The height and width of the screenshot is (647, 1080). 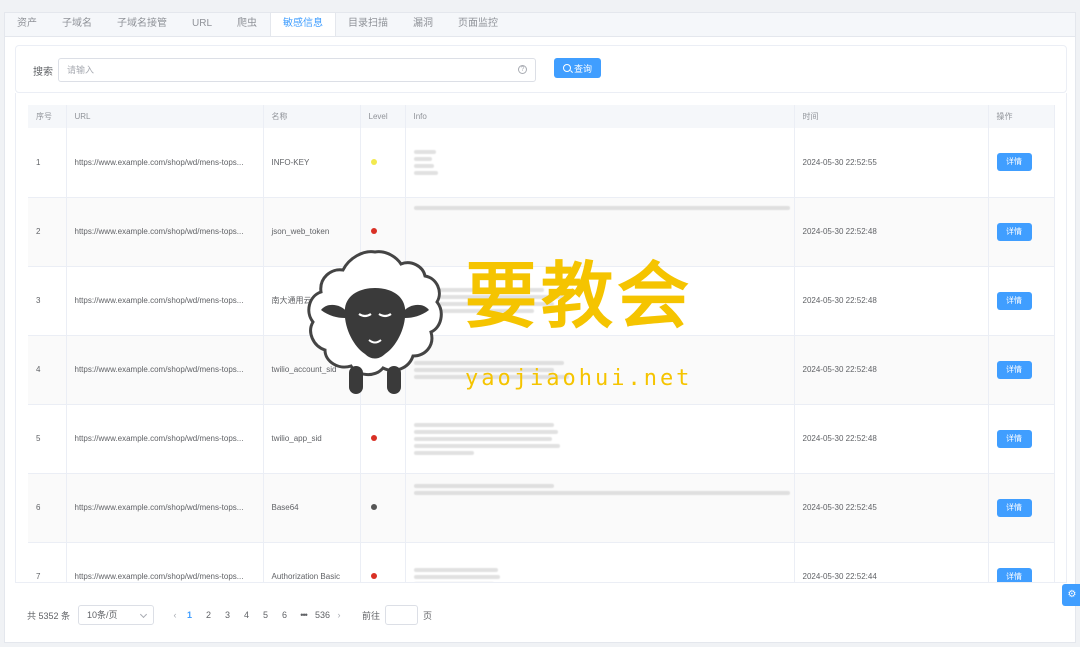 What do you see at coordinates (339, 615) in the screenshot?
I see `next-page-icon: ›` at bounding box center [339, 615].